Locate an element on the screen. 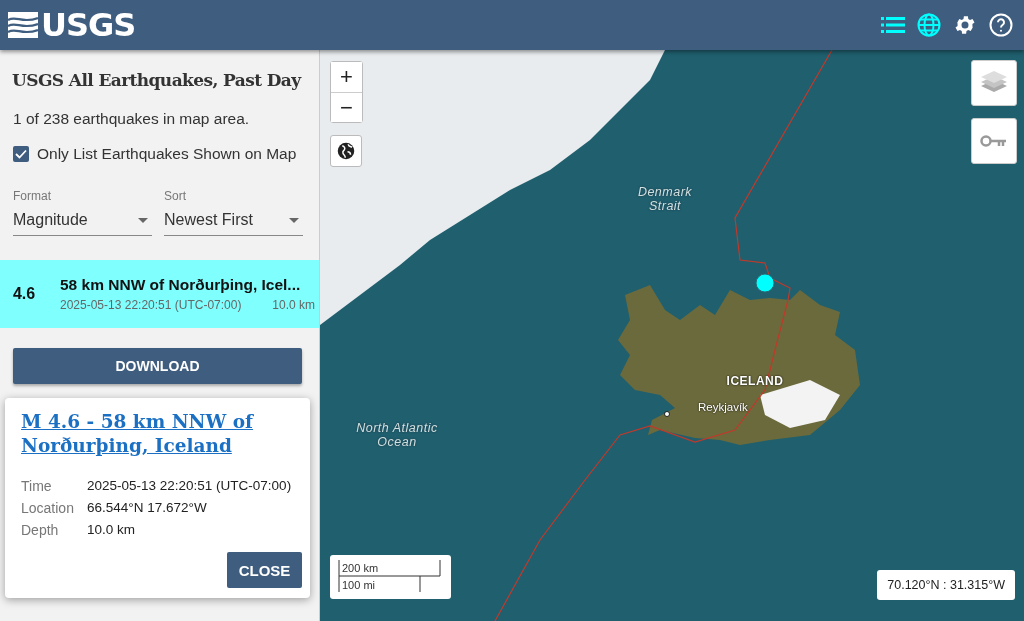 This screenshot has height=621, width=1024. help-icon is located at coordinates (1001, 25).